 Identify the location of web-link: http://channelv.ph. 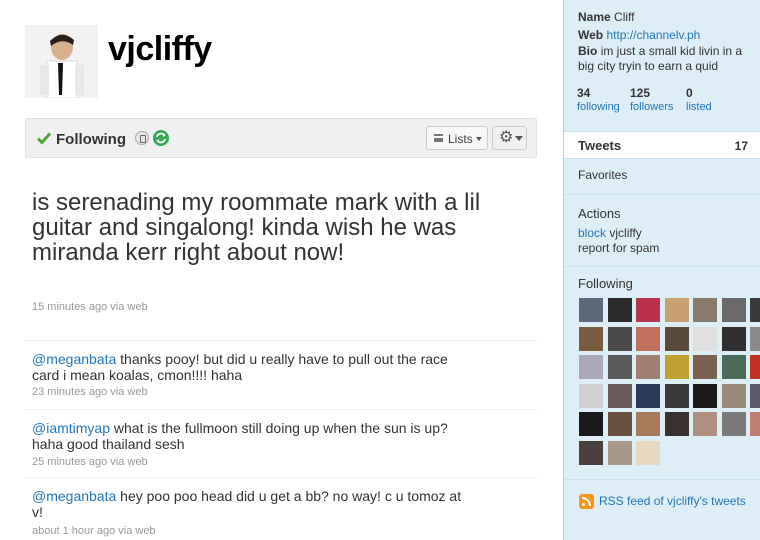
(653, 35).